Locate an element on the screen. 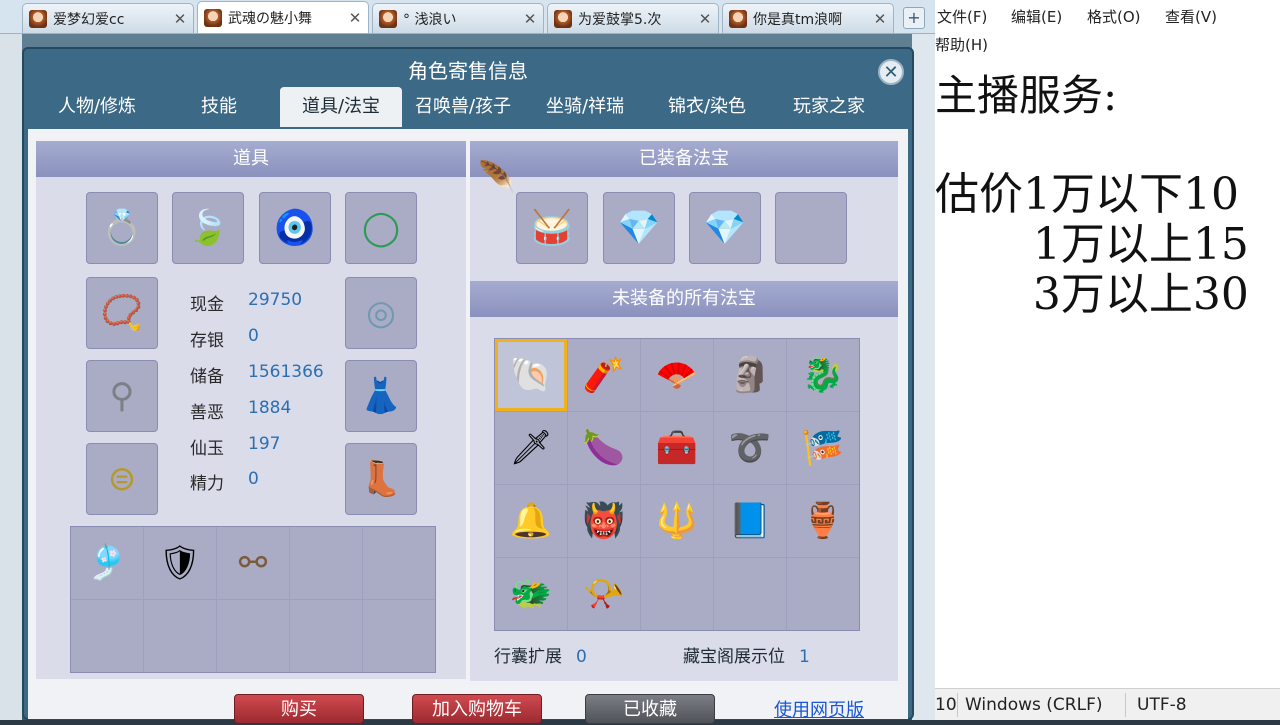 This screenshot has width=1280, height=725. treasure-cell: 🧨 is located at coordinates (604, 375).